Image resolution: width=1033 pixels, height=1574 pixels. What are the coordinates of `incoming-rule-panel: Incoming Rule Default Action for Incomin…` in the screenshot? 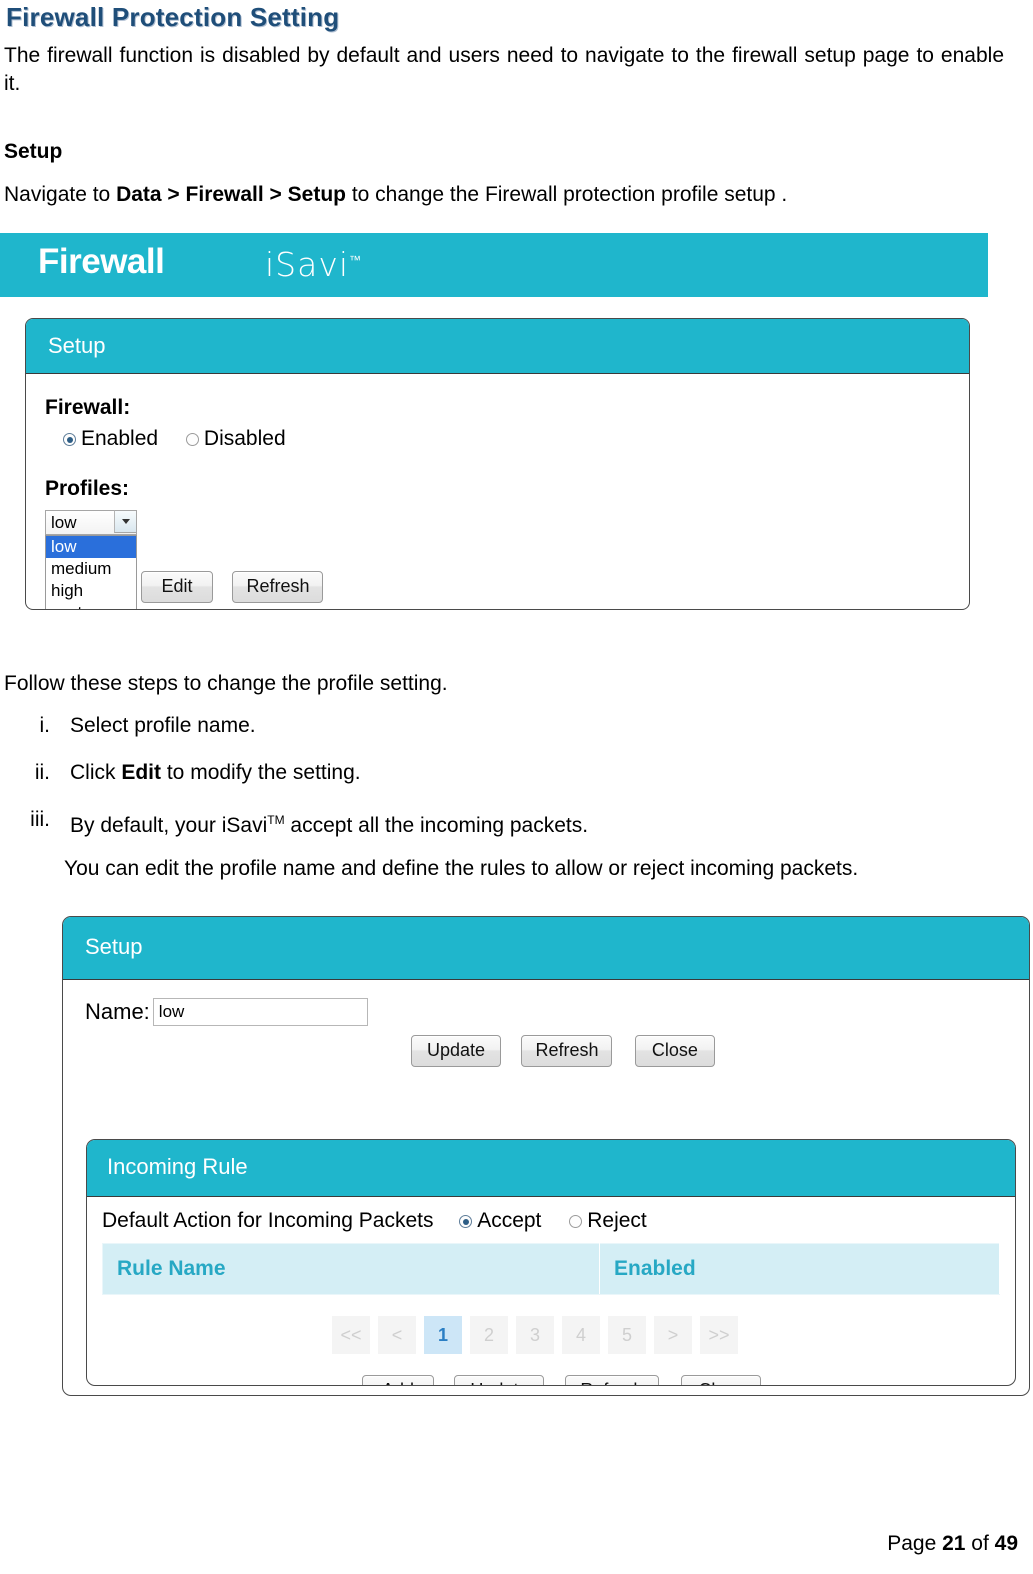 It's located at (551, 1262).